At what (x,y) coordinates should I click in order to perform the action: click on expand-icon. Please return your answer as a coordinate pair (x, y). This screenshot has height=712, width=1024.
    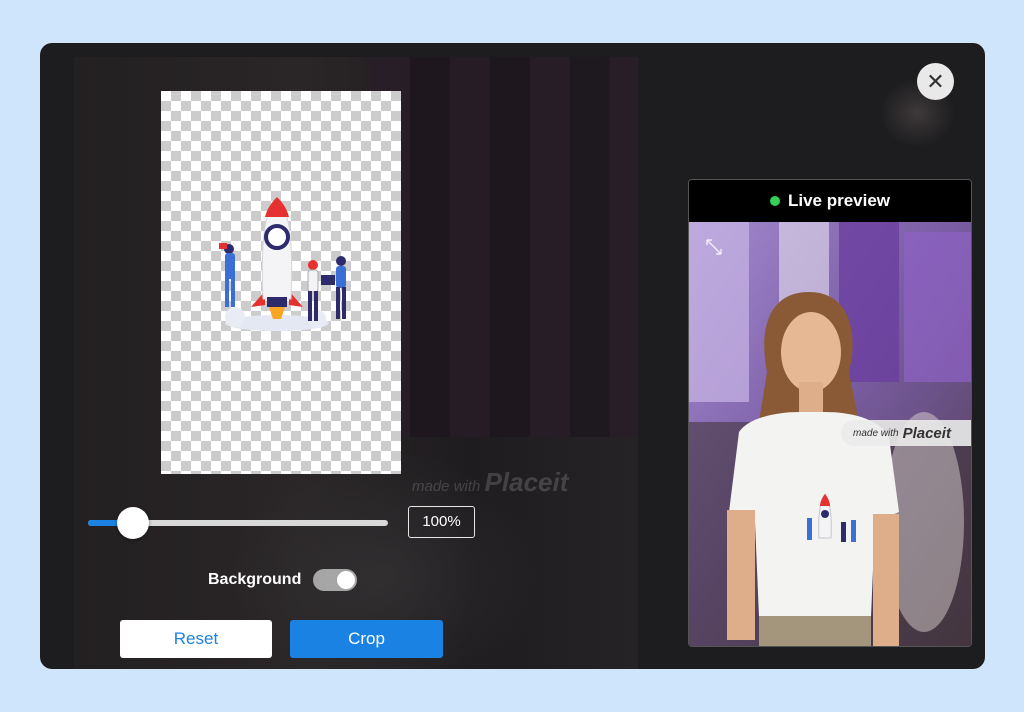
    Looking at the image, I should click on (714, 247).